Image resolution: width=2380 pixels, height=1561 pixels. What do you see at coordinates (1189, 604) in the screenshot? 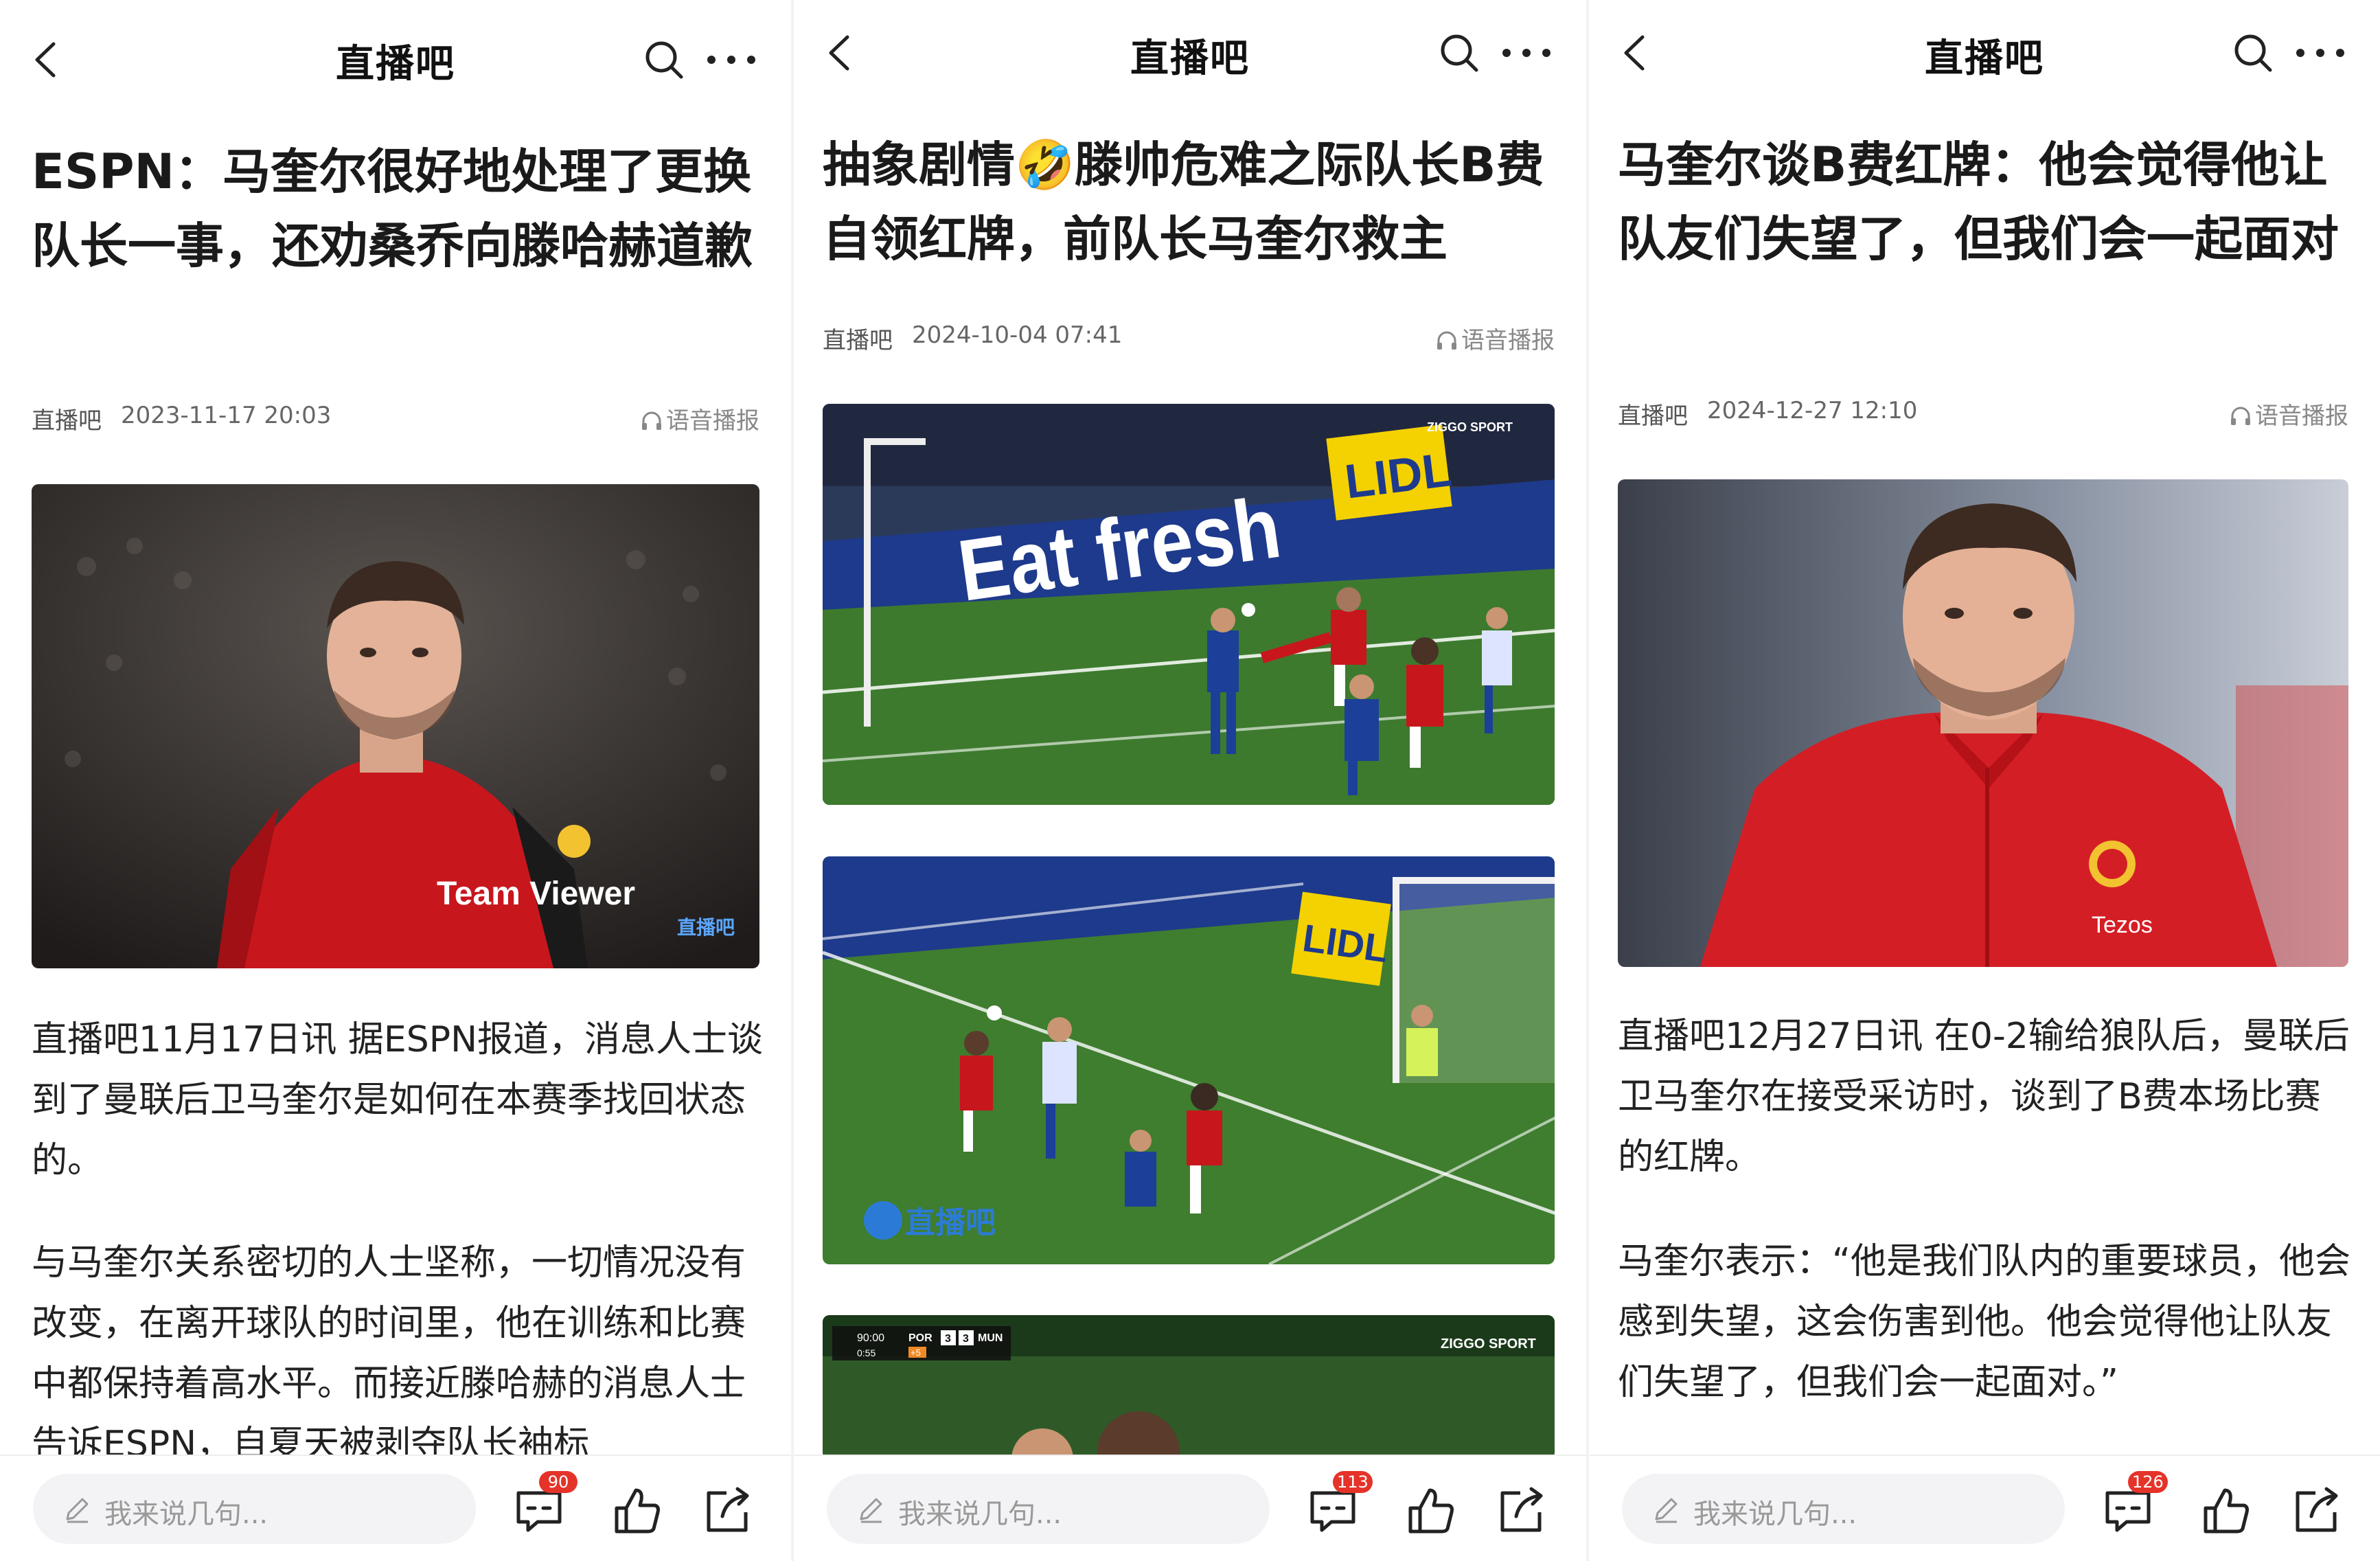
I see `article-image: Eat fresh LIDL ZIGGO SPORT` at bounding box center [1189, 604].